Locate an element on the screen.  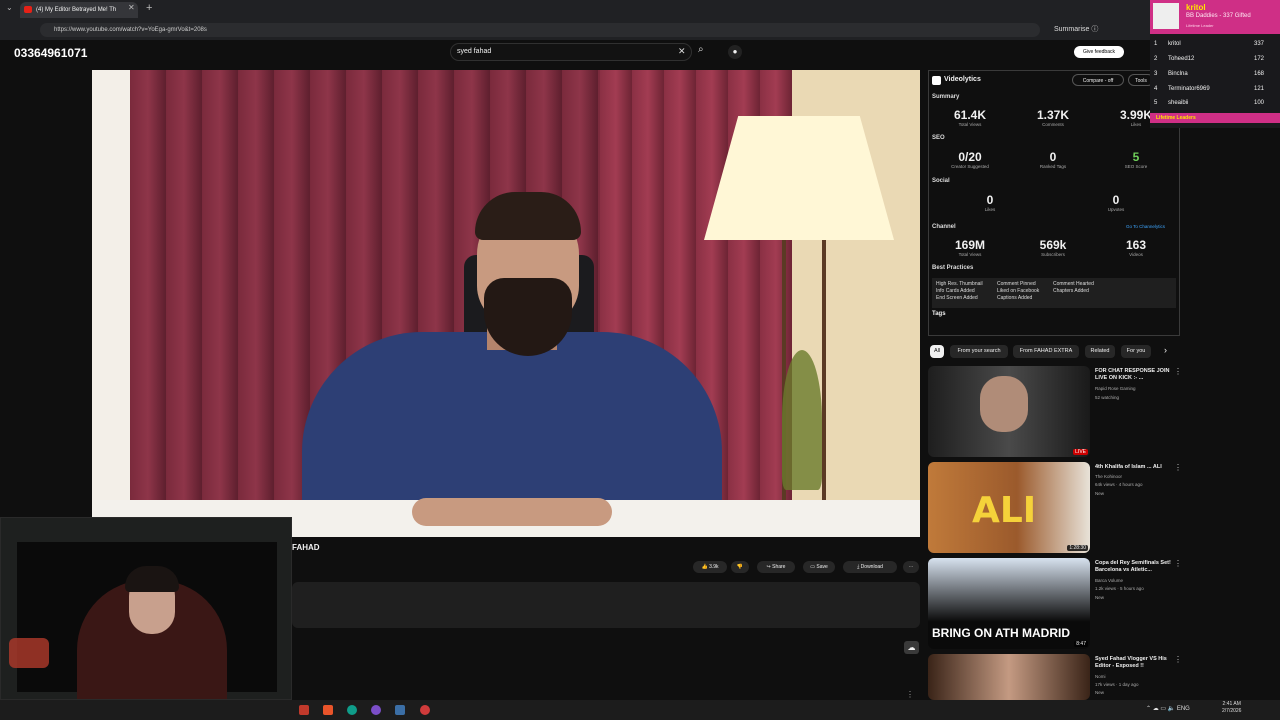
more-icon: ⋮ is located at coordinates (910, 694).